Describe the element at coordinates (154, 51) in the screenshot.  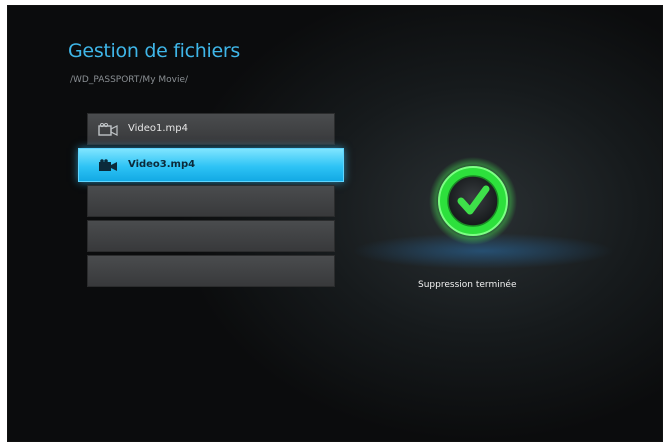
I see `page-title: Gestion de fichiers` at that location.